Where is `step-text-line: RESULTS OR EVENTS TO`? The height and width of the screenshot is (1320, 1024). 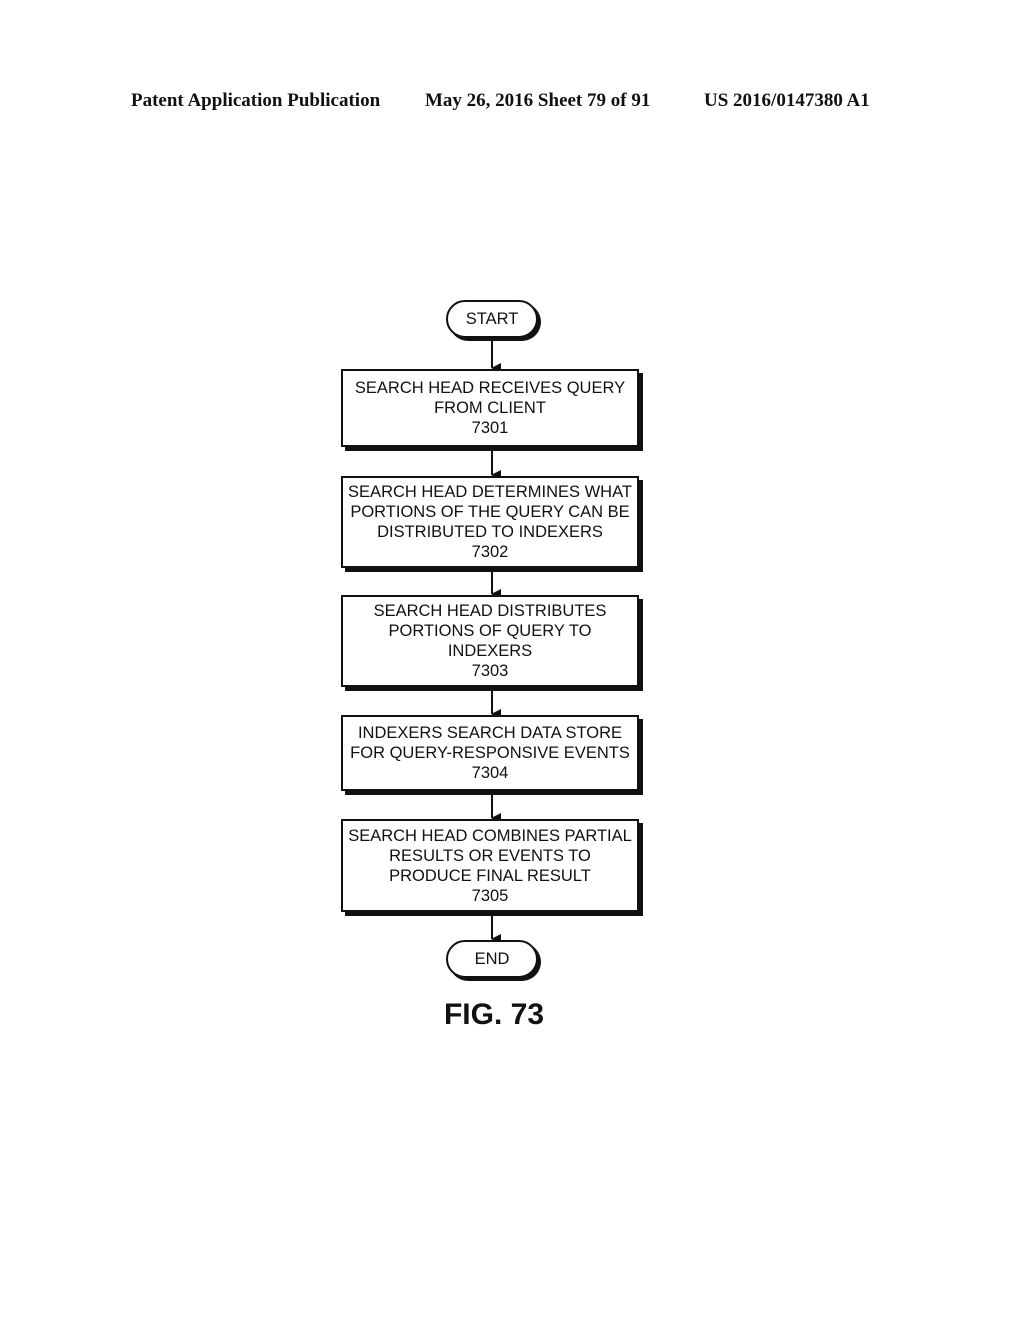
step-text-line: RESULTS OR EVENTS TO is located at coordinates (490, 855).